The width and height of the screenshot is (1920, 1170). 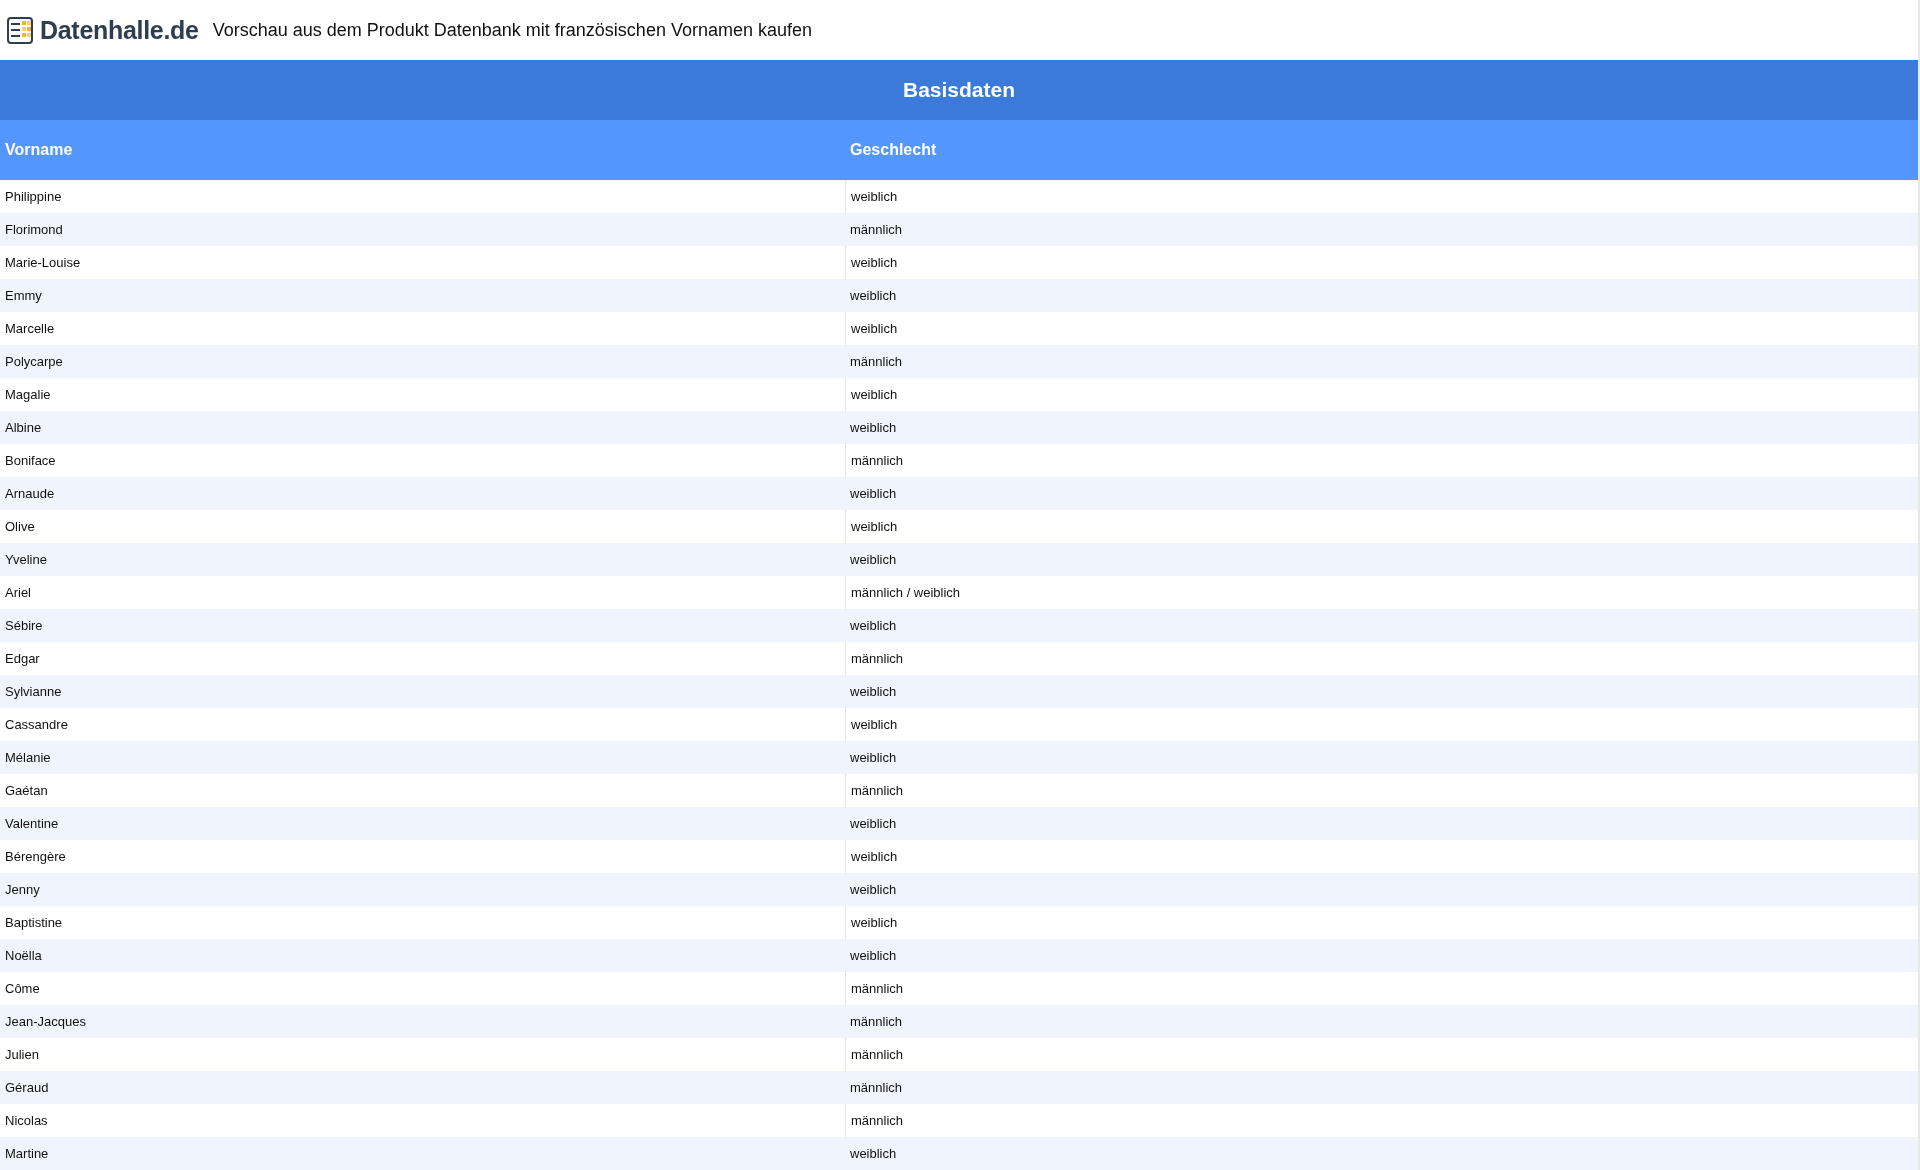 I want to click on table-cell: Albine, so click(x=422, y=427).